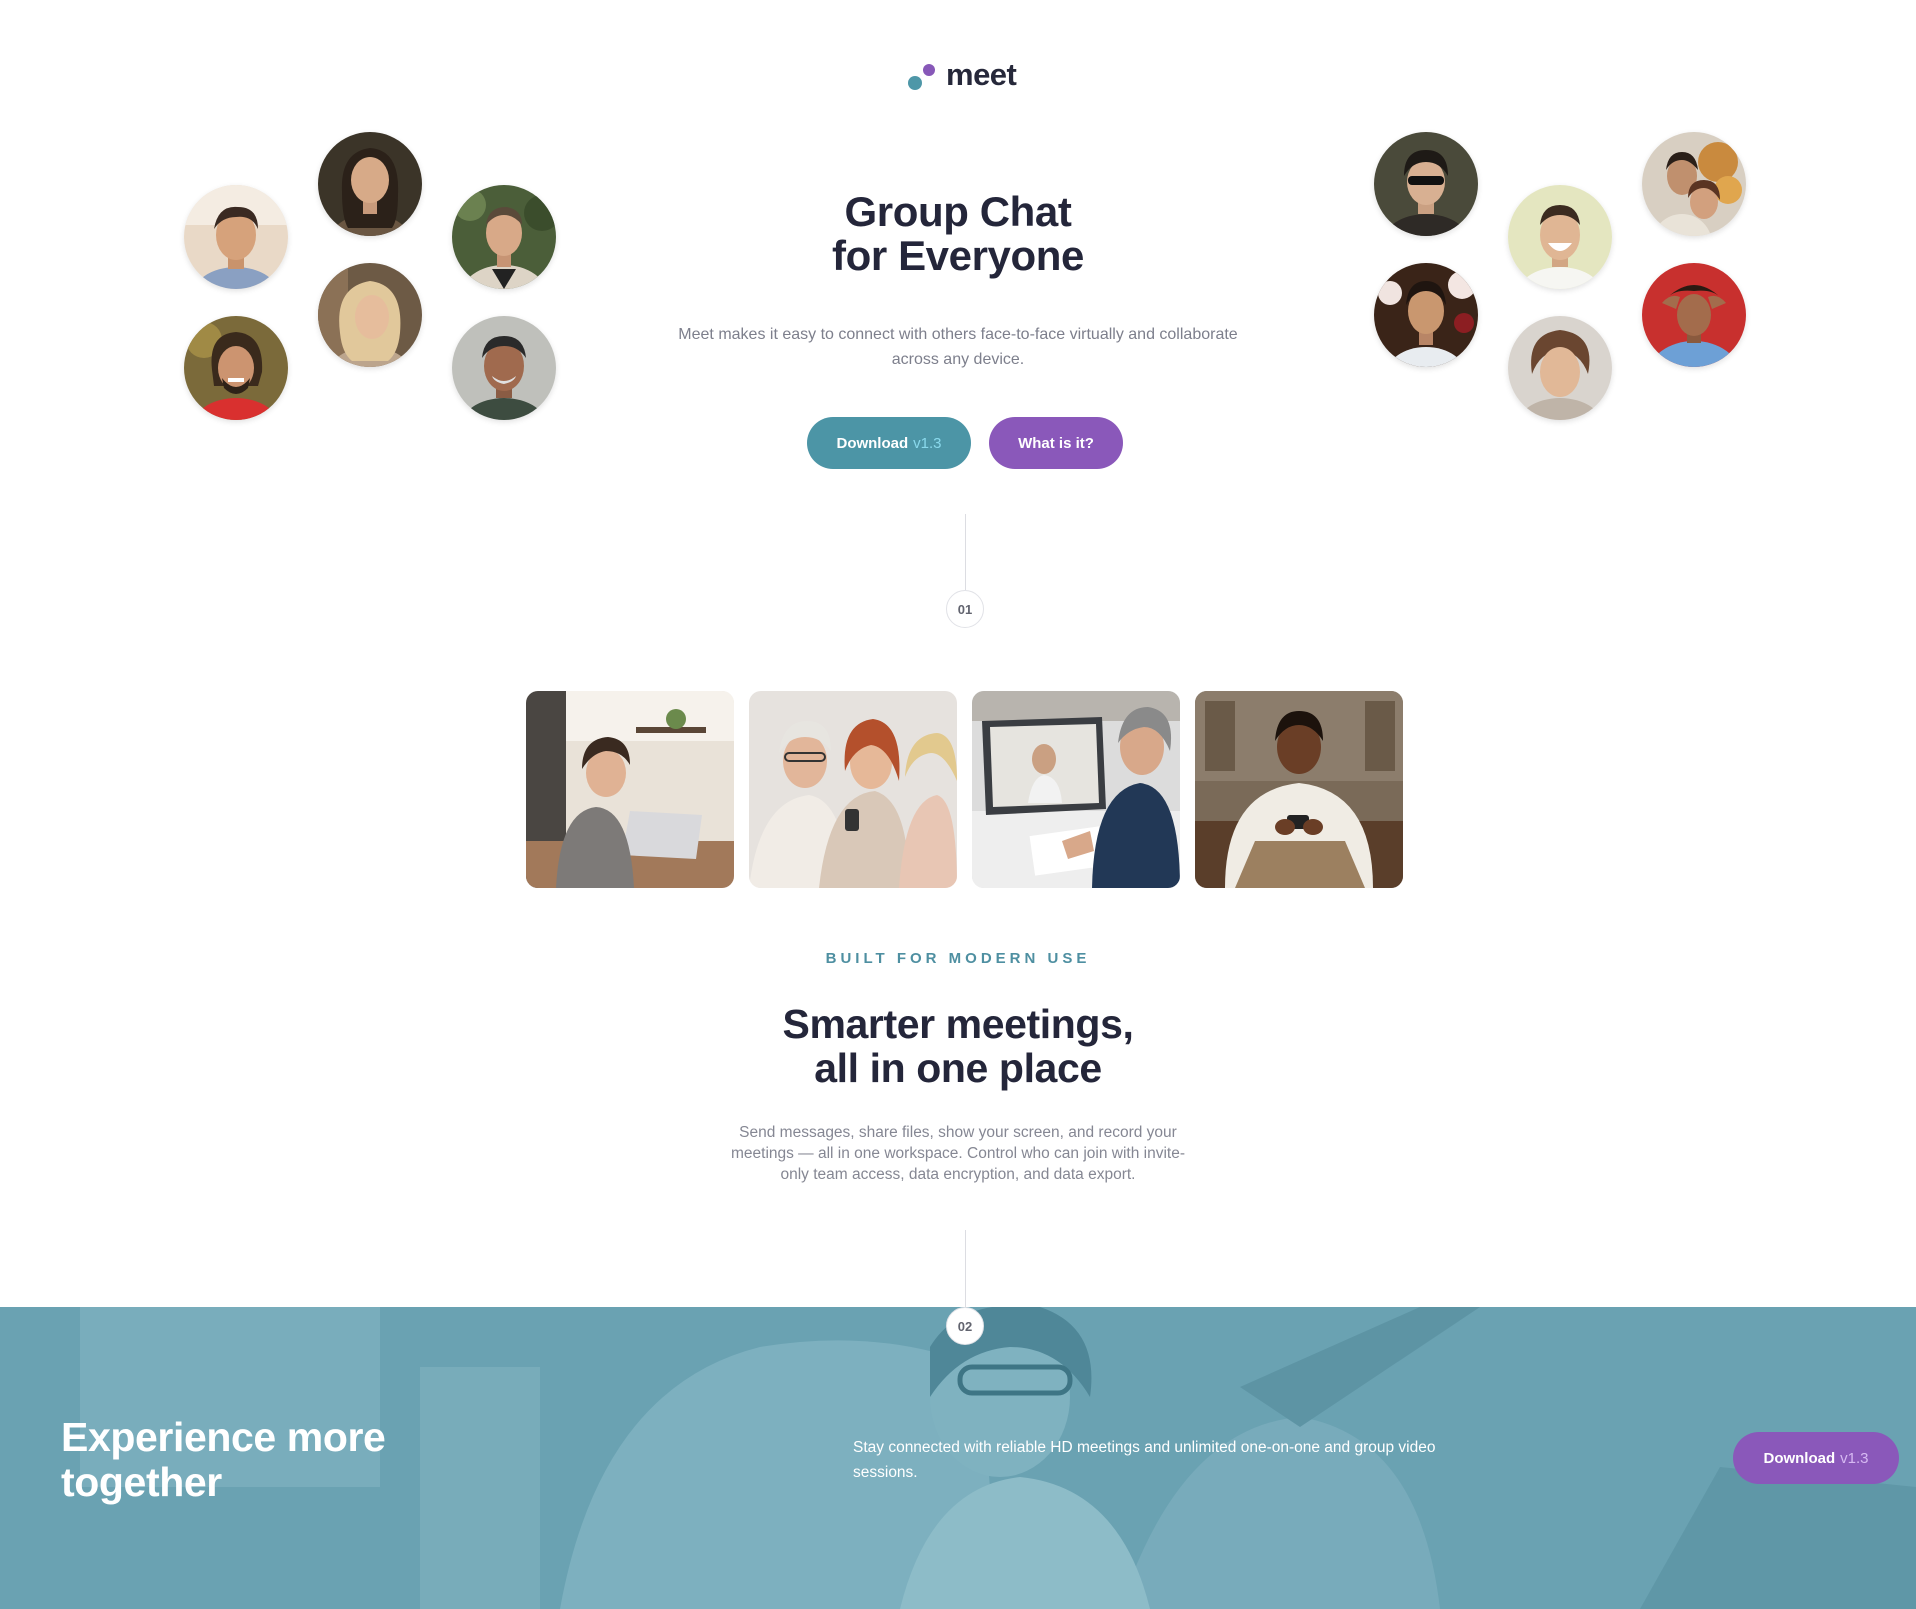 This screenshot has height=1609, width=1916. Describe the element at coordinates (872, 443) in the screenshot. I see `download-button-label: Download` at that location.